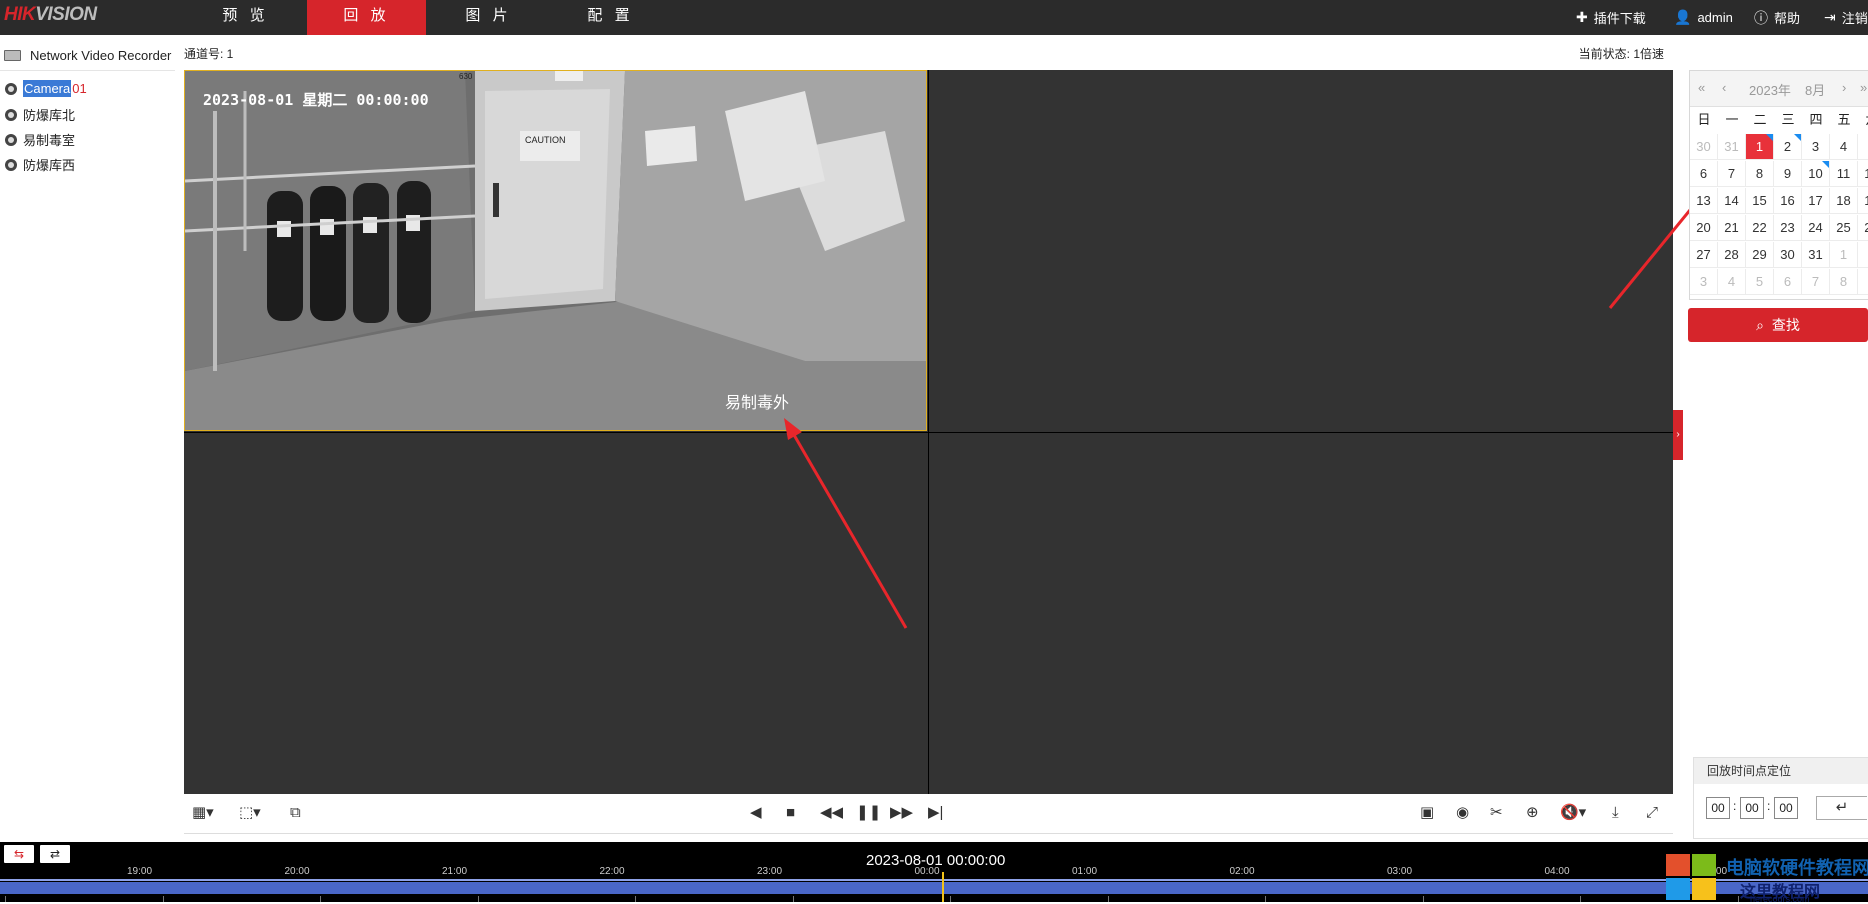  Describe the element at coordinates (366, 17) in the screenshot. I see `nav-playback: 回 放` at that location.